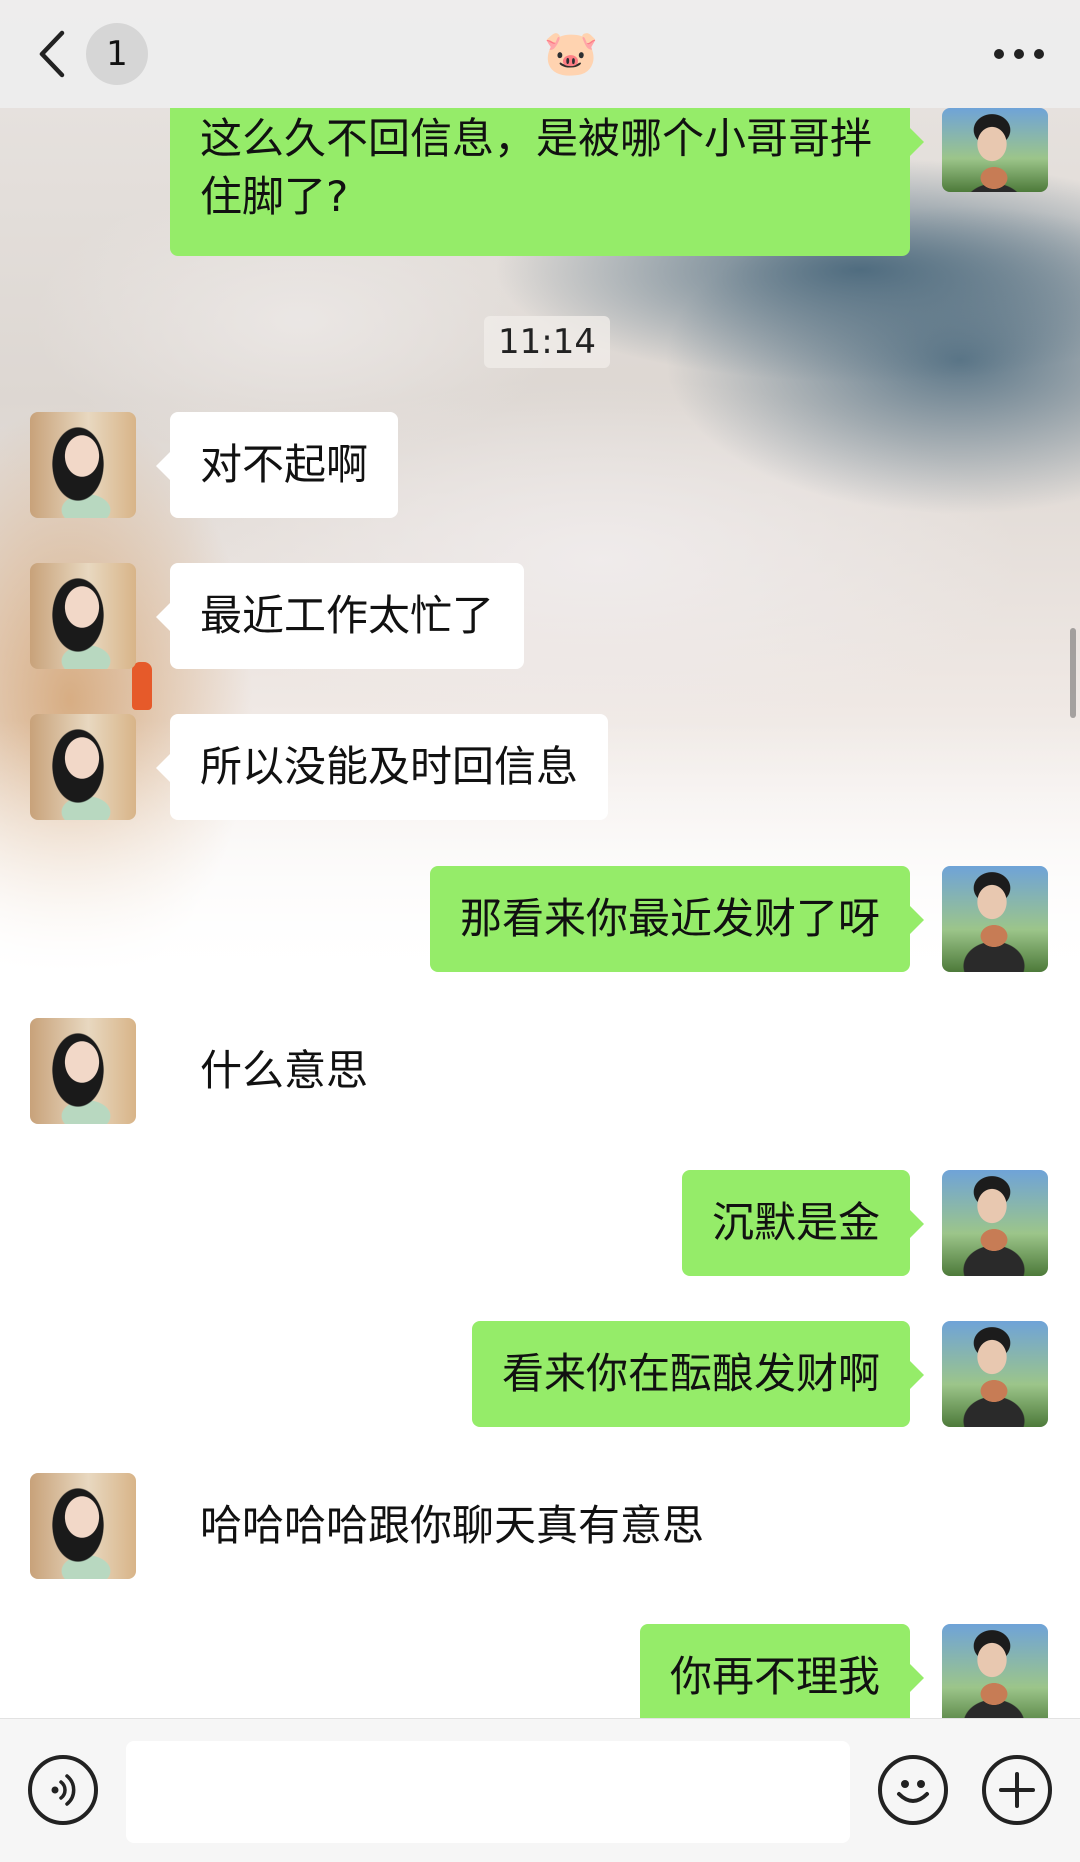 This screenshot has height=1862, width=1080. What do you see at coordinates (782, 1671) in the screenshot?
I see `sent-message: 你再不理我` at bounding box center [782, 1671].